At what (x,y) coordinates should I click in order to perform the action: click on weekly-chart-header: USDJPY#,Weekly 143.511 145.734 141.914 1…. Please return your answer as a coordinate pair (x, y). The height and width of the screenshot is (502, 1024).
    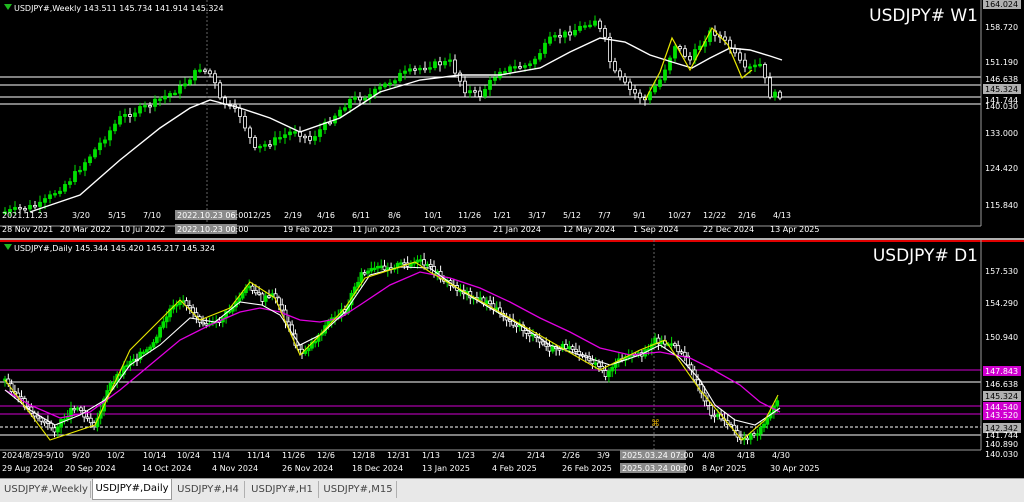
    Looking at the image, I should click on (119, 8).